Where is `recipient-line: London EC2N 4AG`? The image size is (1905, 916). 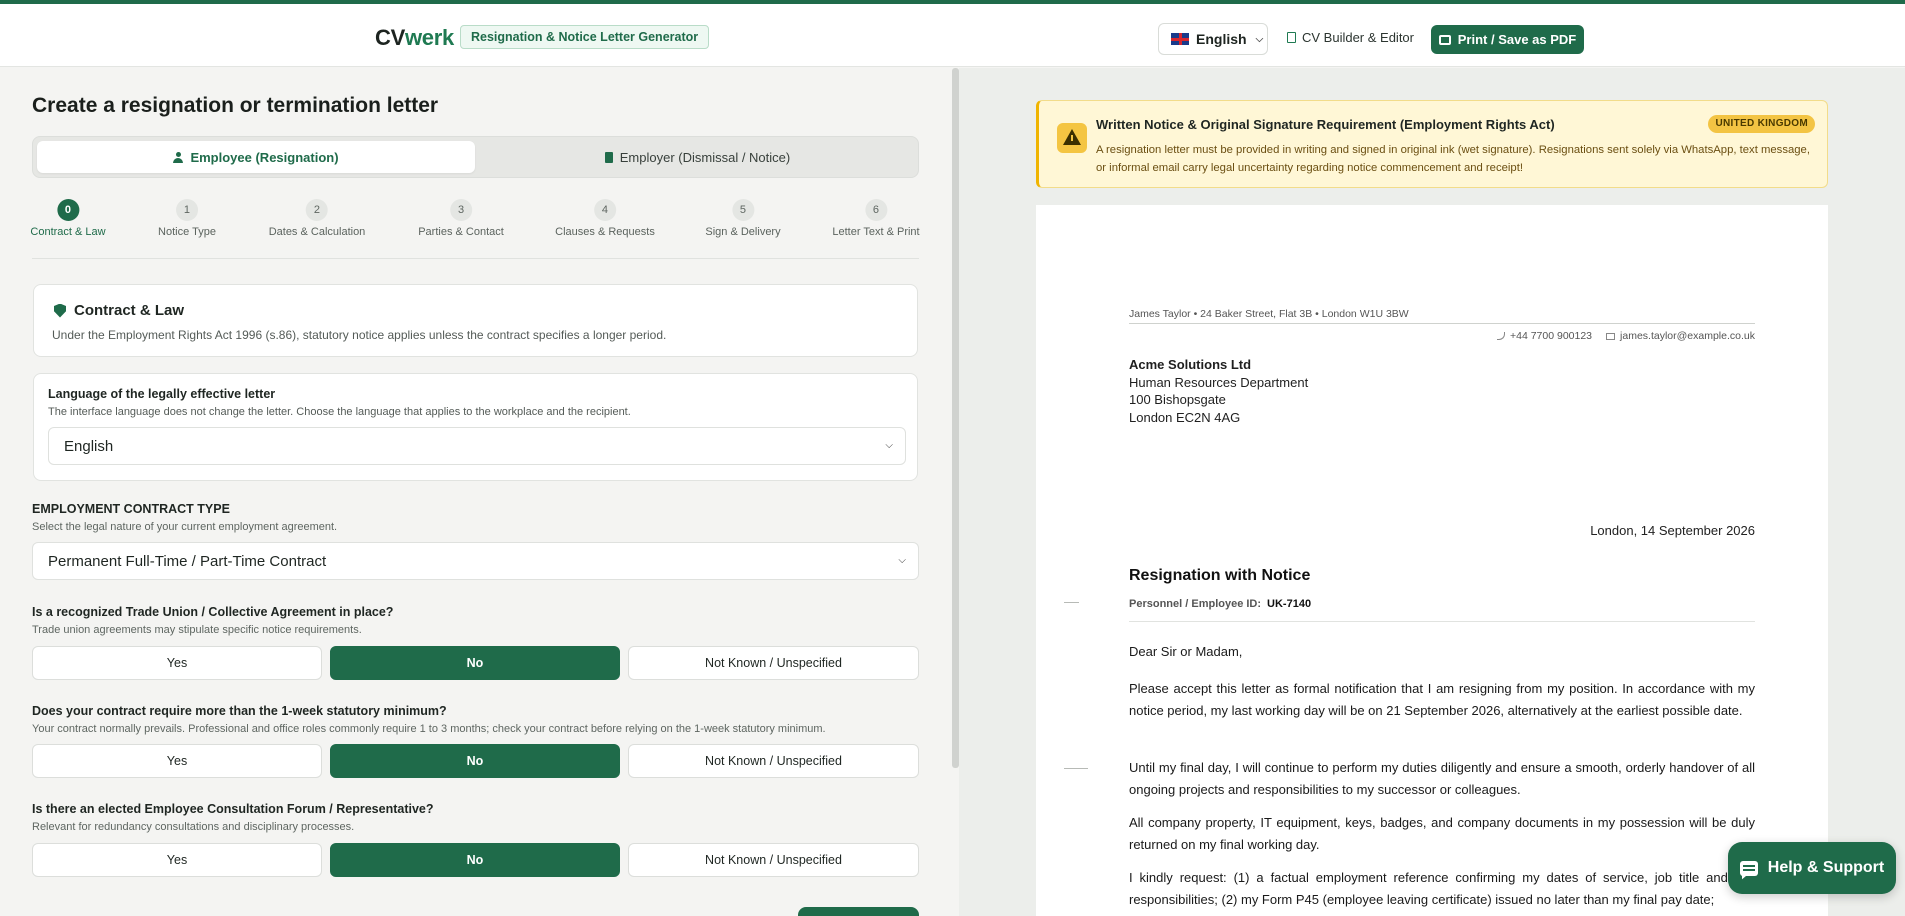
recipient-line: London EC2N 4AG is located at coordinates (1185, 417).